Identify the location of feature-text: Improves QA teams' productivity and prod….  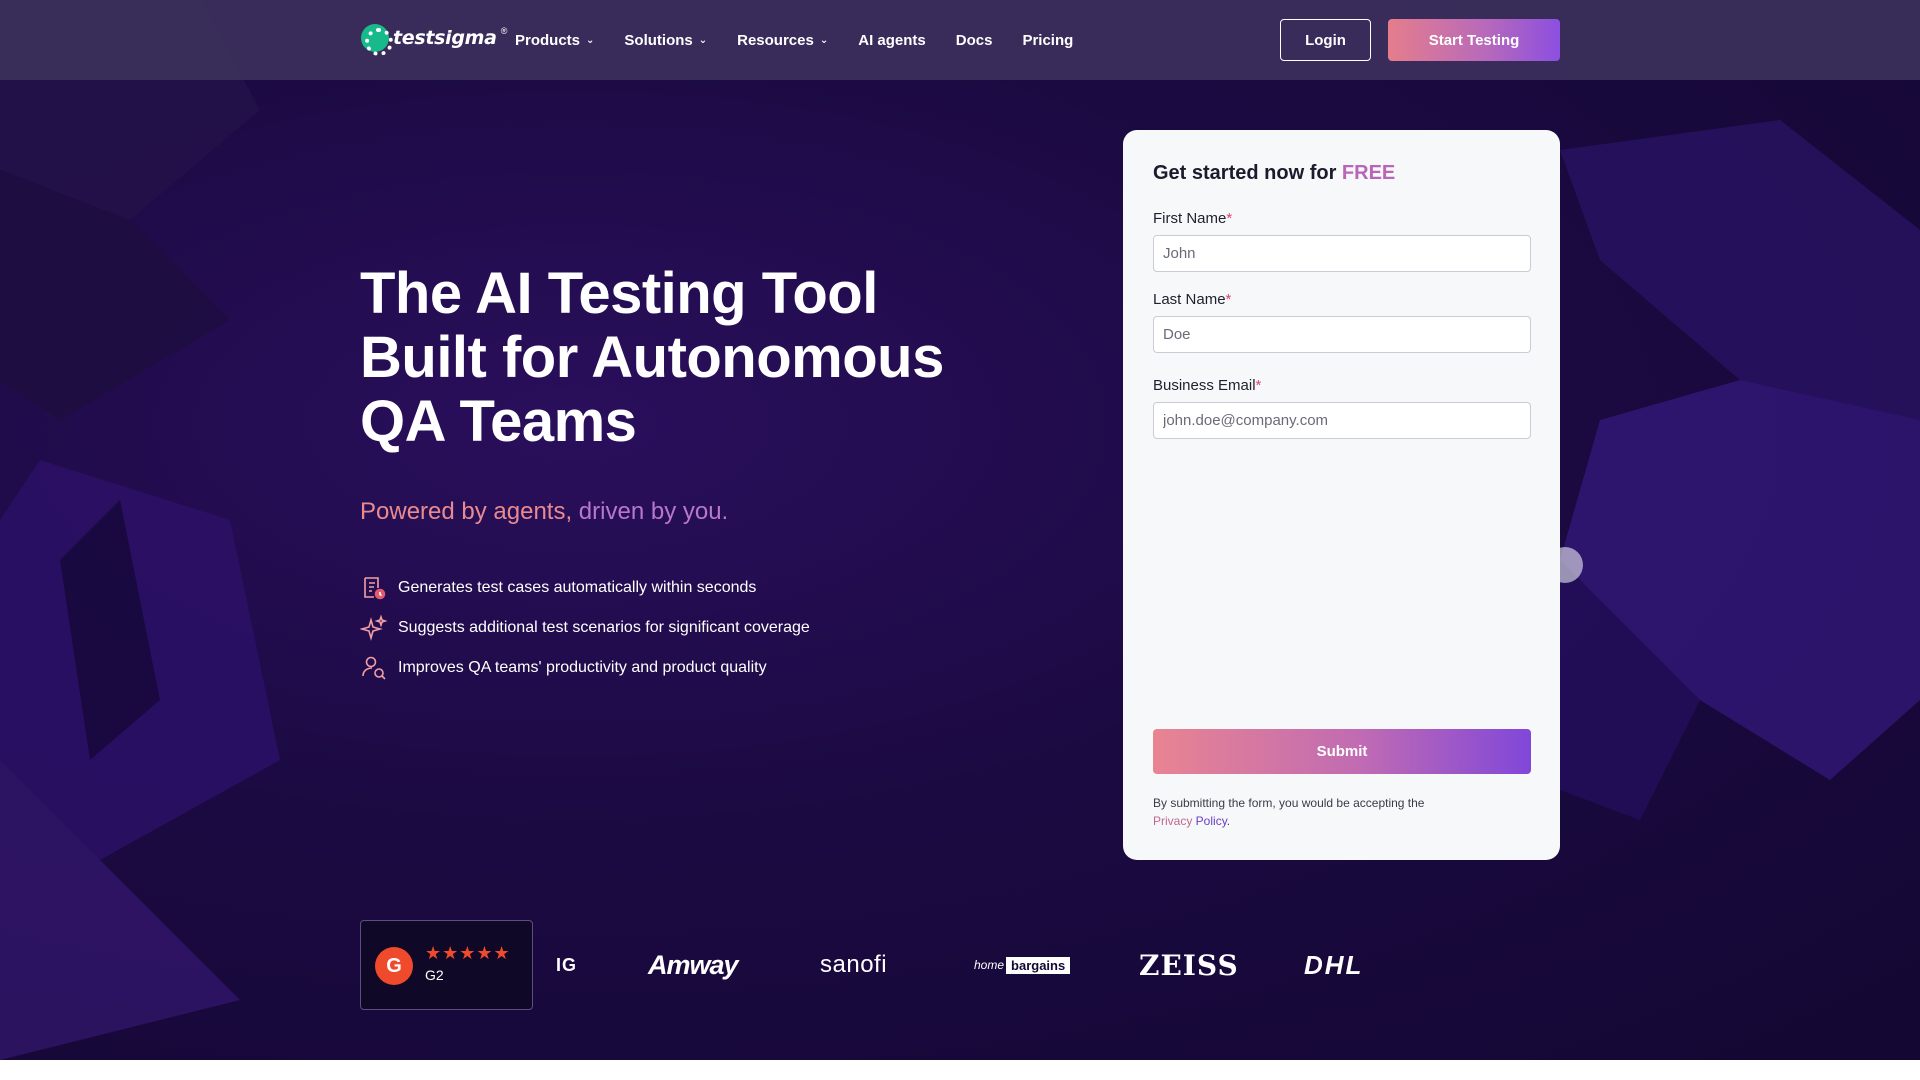
(582, 667).